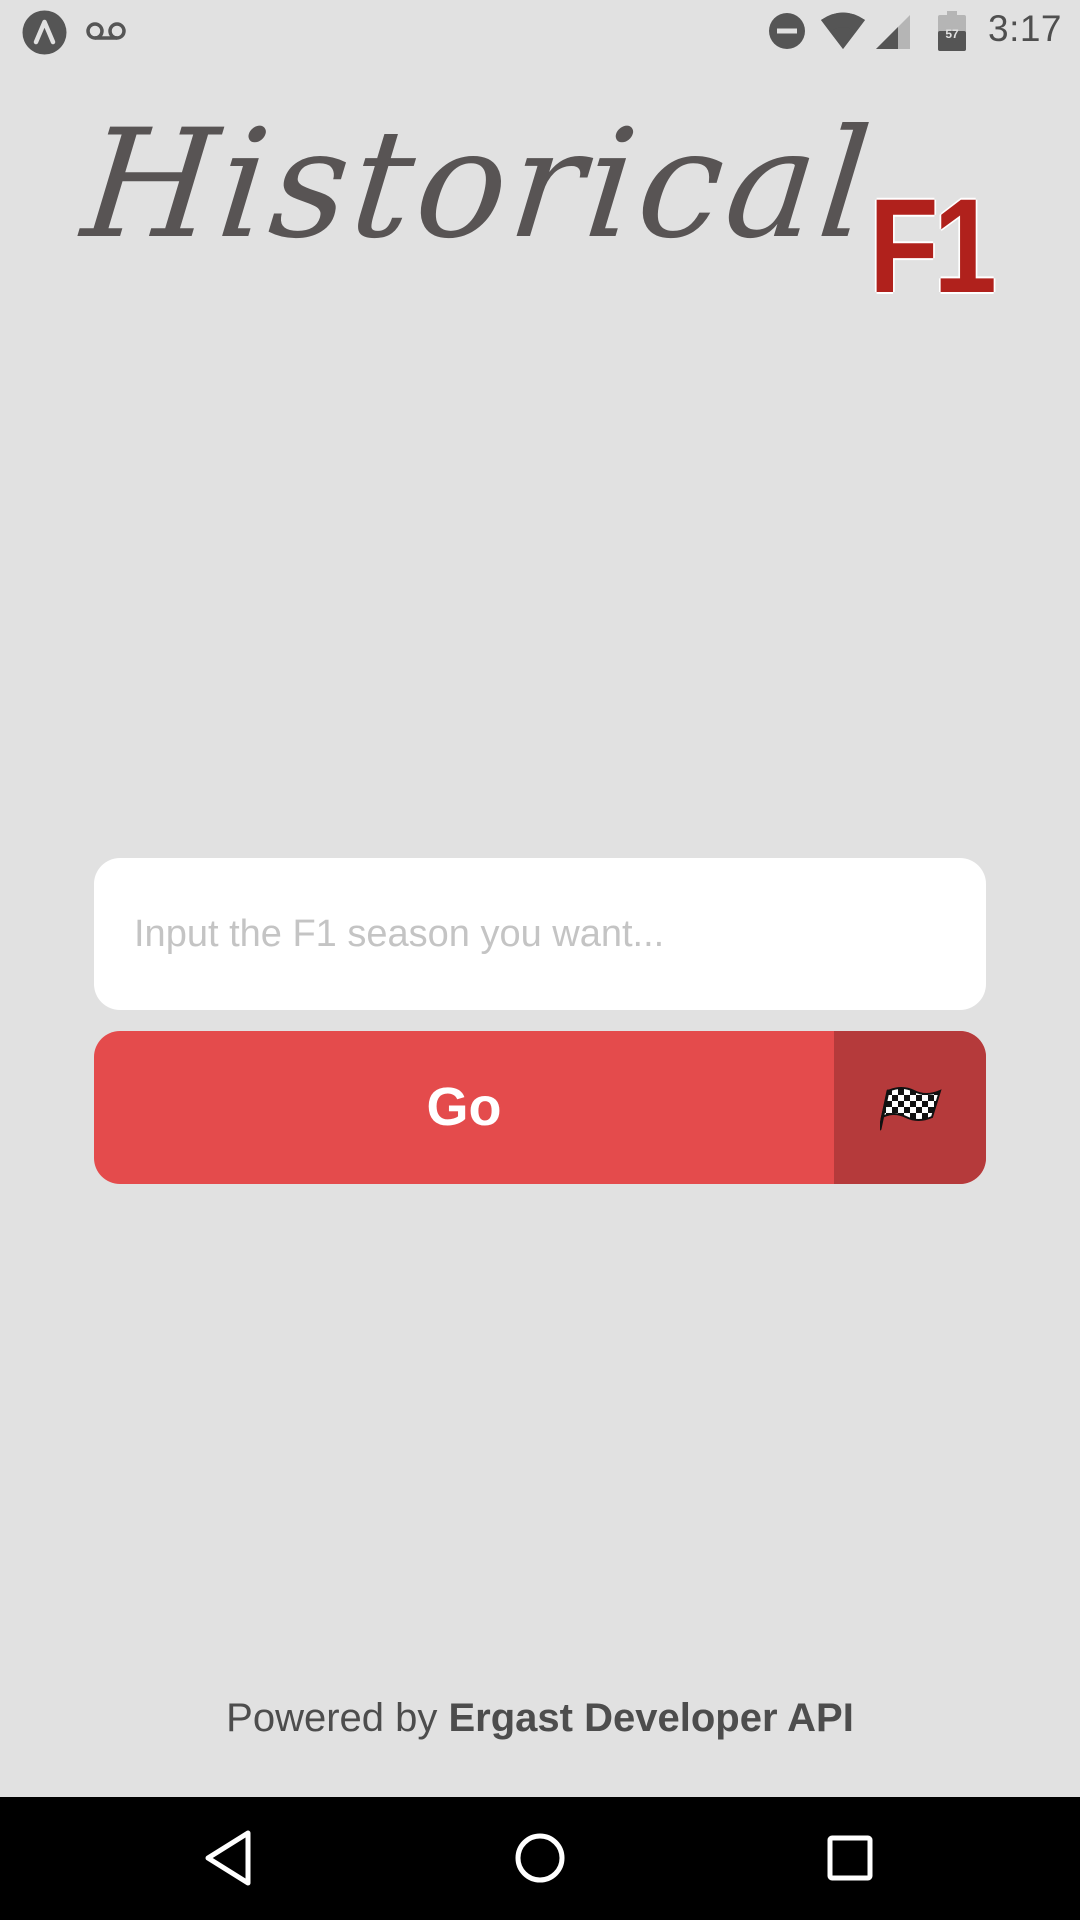  I want to click on checkered-flag-icon, so click(911, 1109).